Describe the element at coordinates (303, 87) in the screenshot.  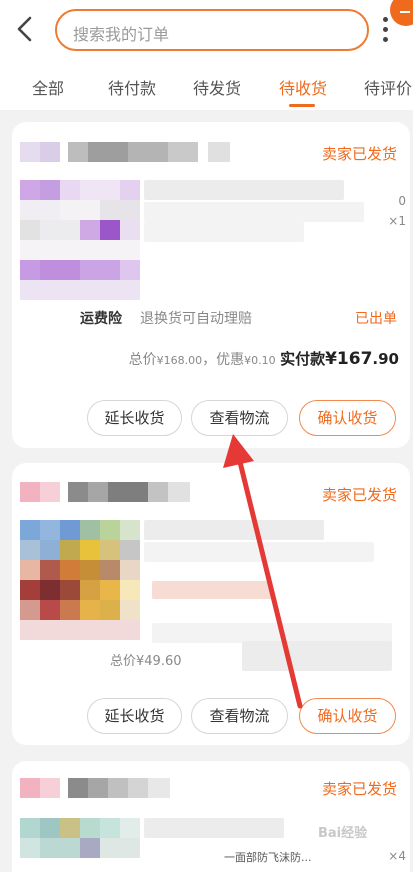
I see `tab-pending-receipt: 待收货` at that location.